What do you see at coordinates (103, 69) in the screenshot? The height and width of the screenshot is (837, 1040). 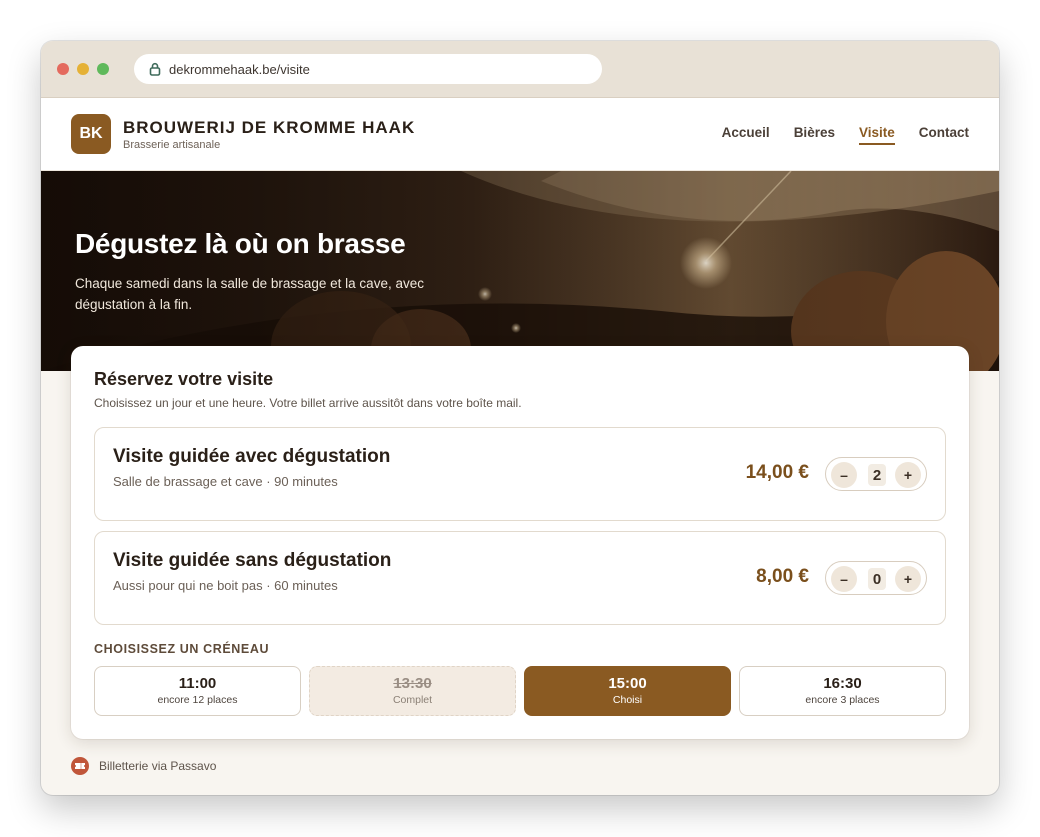 I see `maximize-window-button` at bounding box center [103, 69].